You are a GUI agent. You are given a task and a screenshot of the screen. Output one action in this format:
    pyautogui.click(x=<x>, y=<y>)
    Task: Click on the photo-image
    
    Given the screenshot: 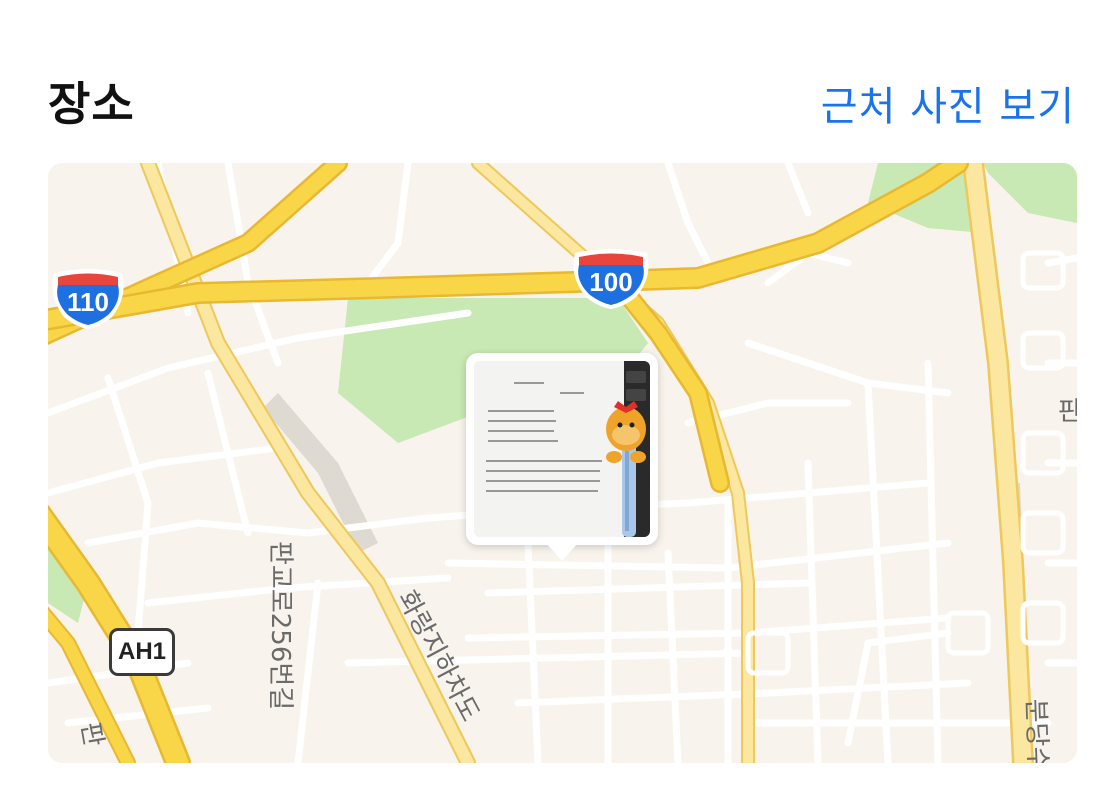 What is the action you would take?
    pyautogui.click(x=562, y=449)
    